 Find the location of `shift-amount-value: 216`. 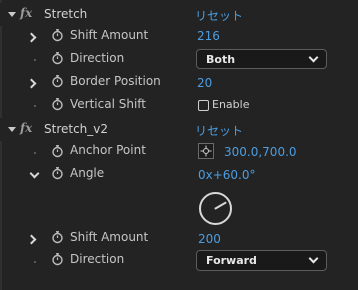

shift-amount-value: 216 is located at coordinates (208, 36).